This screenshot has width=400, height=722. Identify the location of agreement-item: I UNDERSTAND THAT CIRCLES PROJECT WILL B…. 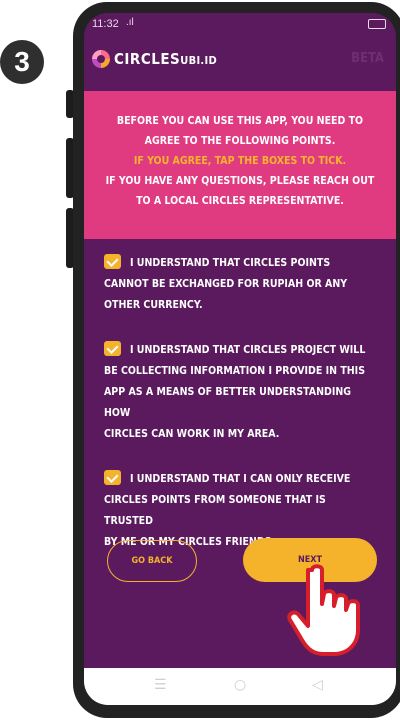
(240, 392).